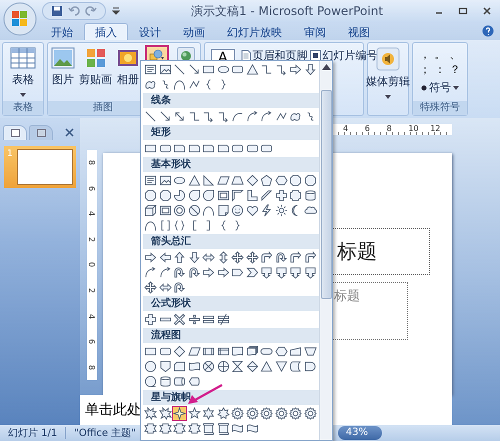 This screenshot has height=441, width=500. I want to click on slide-number: 1, so click(10, 155).